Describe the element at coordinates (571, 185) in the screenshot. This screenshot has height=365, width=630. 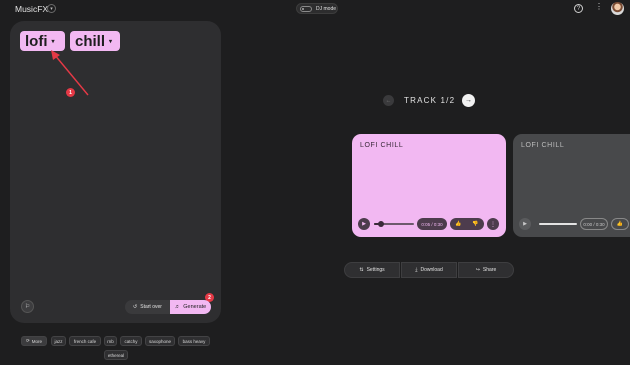
I see `track-card-2: LOFI CHILL ▶ 0:00 / 0:30 👍` at that location.